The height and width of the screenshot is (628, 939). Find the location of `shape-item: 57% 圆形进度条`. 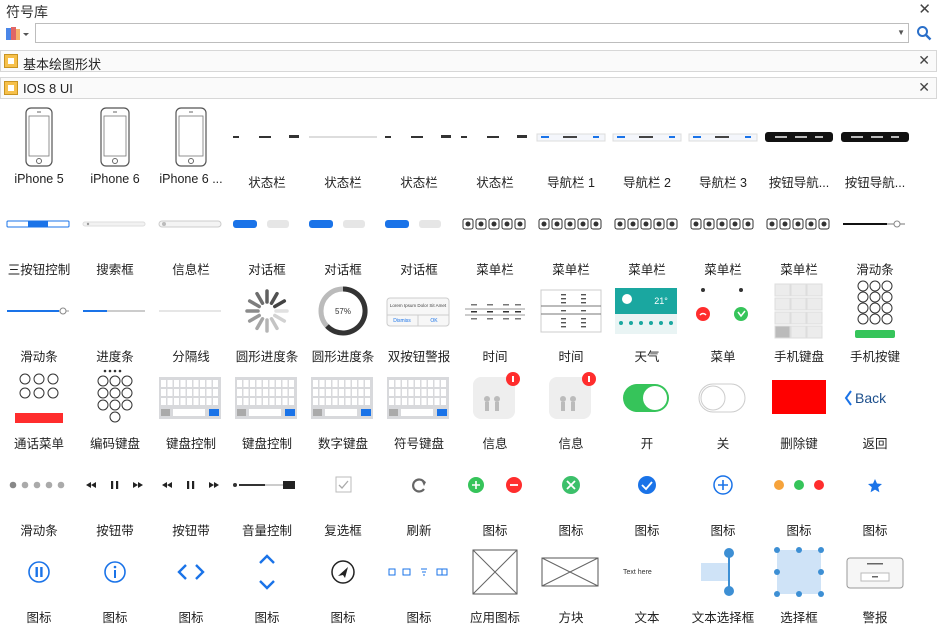

shape-item: 57% 圆形进度条 is located at coordinates (343, 320).